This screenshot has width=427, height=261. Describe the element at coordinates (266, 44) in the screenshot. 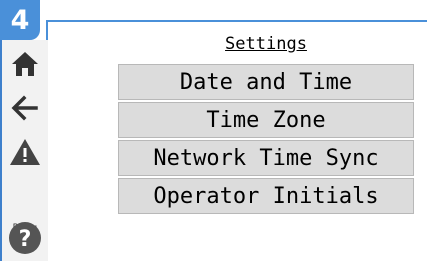

I see `page-title: Settings` at that location.